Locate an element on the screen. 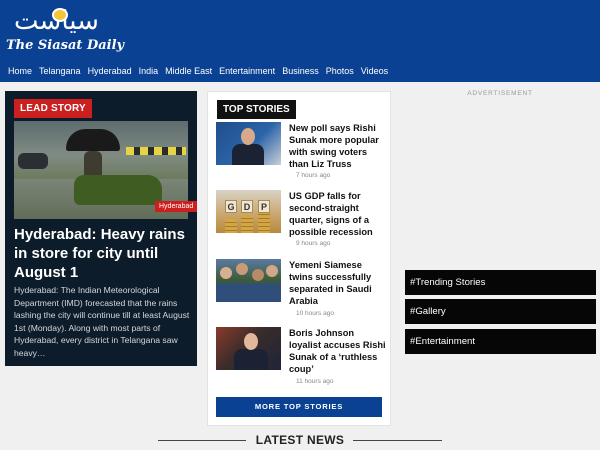 The height and width of the screenshot is (450, 600). nav-photos: Photos is located at coordinates (340, 72).